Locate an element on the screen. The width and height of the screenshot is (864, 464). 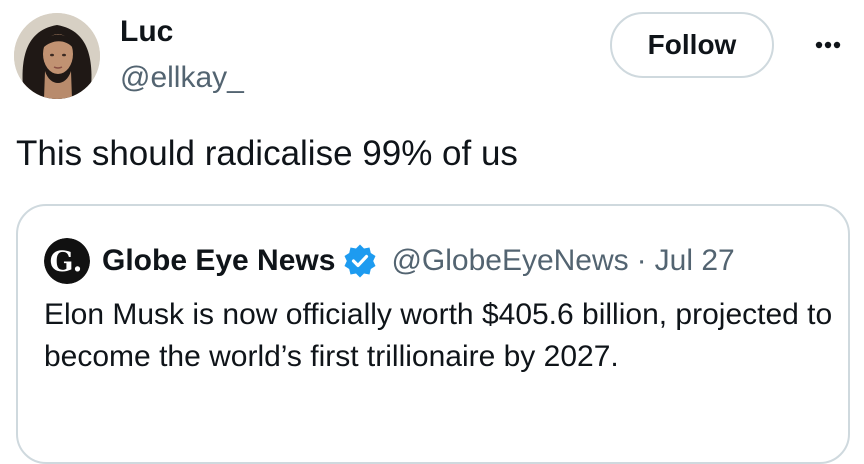
author-avatar-image is located at coordinates (57, 56).